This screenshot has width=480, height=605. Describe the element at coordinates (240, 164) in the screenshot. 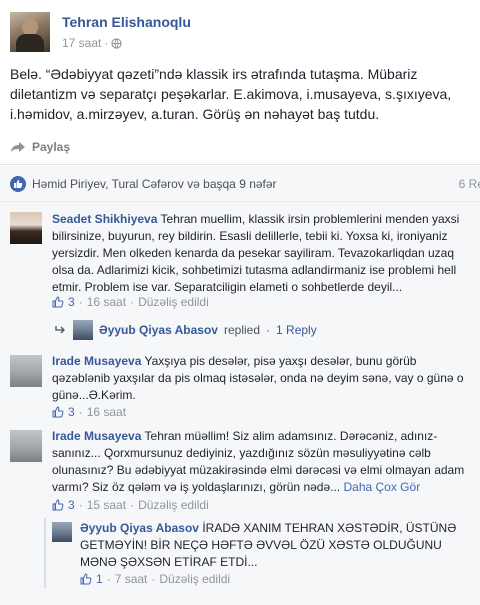

I see `divider` at that location.